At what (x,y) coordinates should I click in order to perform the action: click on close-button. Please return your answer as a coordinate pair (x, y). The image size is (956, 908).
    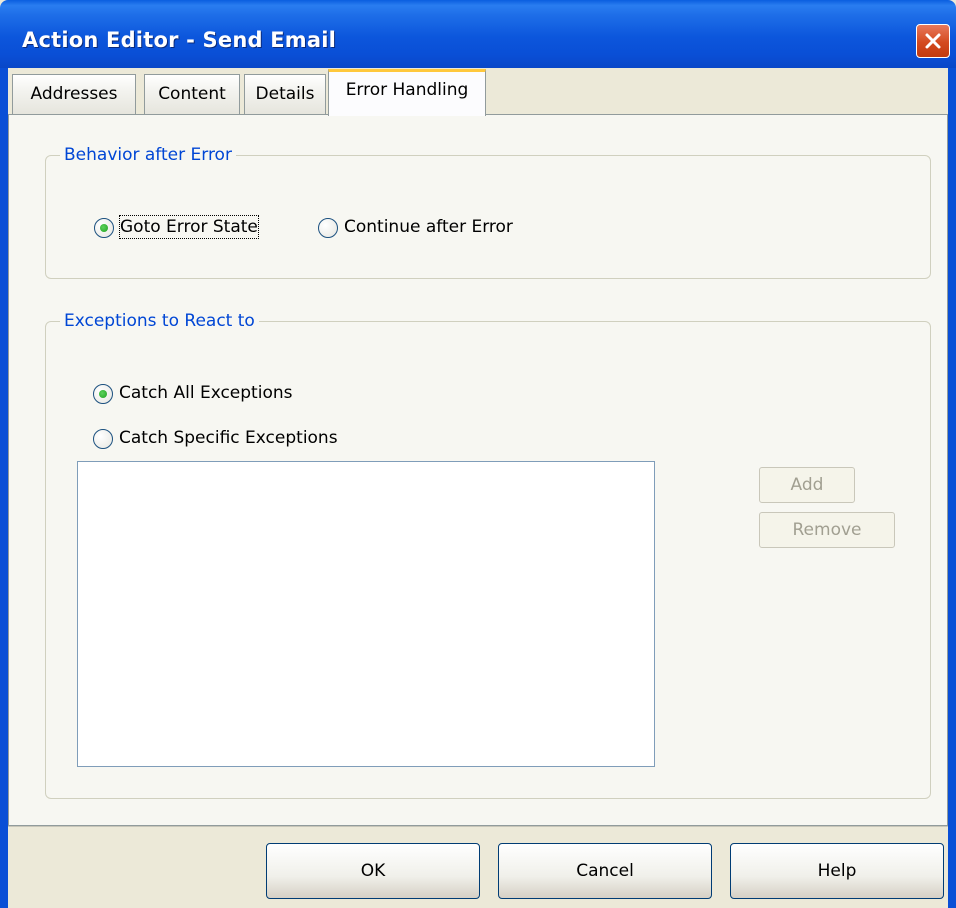
    Looking at the image, I should click on (933, 41).